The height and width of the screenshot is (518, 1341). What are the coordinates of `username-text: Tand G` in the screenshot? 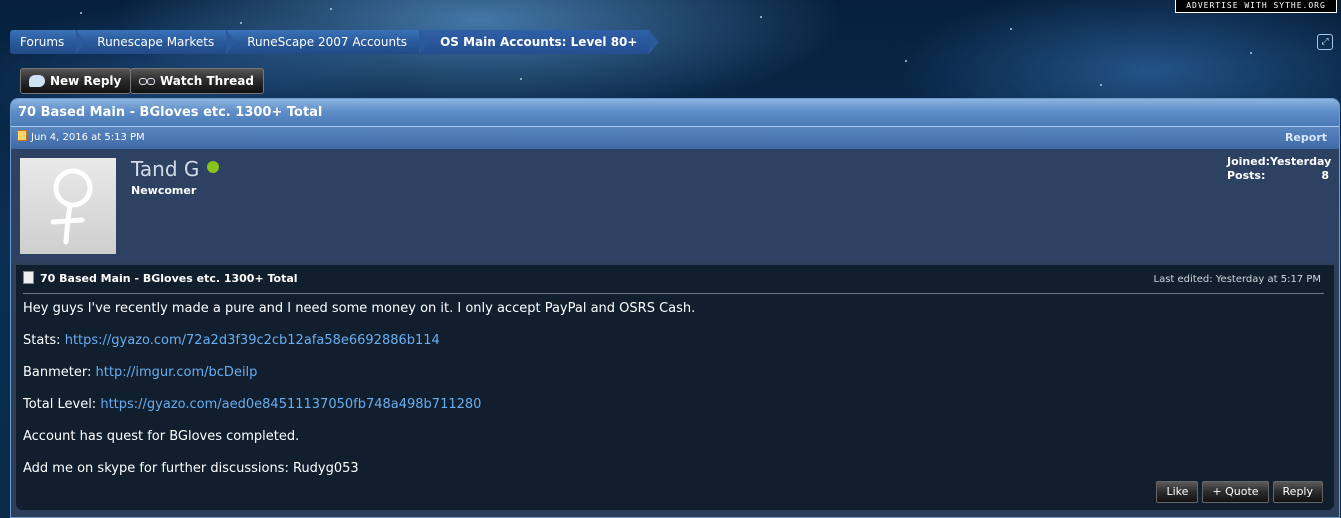 It's located at (165, 169).